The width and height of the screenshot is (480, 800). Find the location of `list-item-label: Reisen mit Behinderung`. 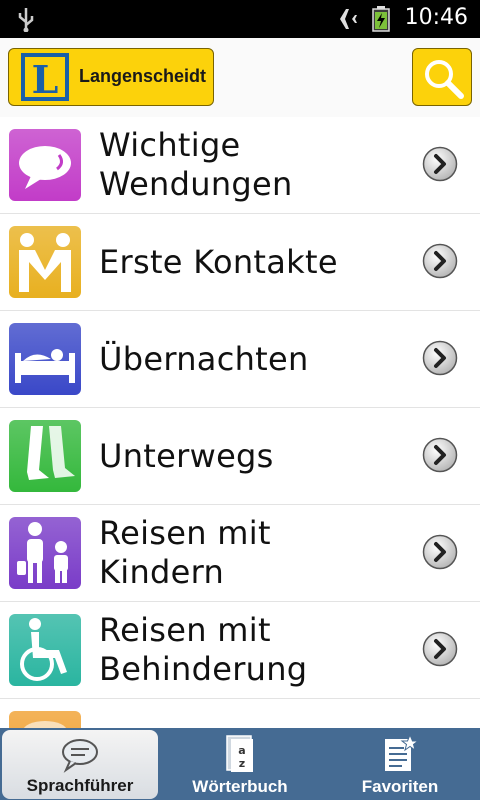

list-item-label: Reisen mit Behinderung is located at coordinates (203, 649).